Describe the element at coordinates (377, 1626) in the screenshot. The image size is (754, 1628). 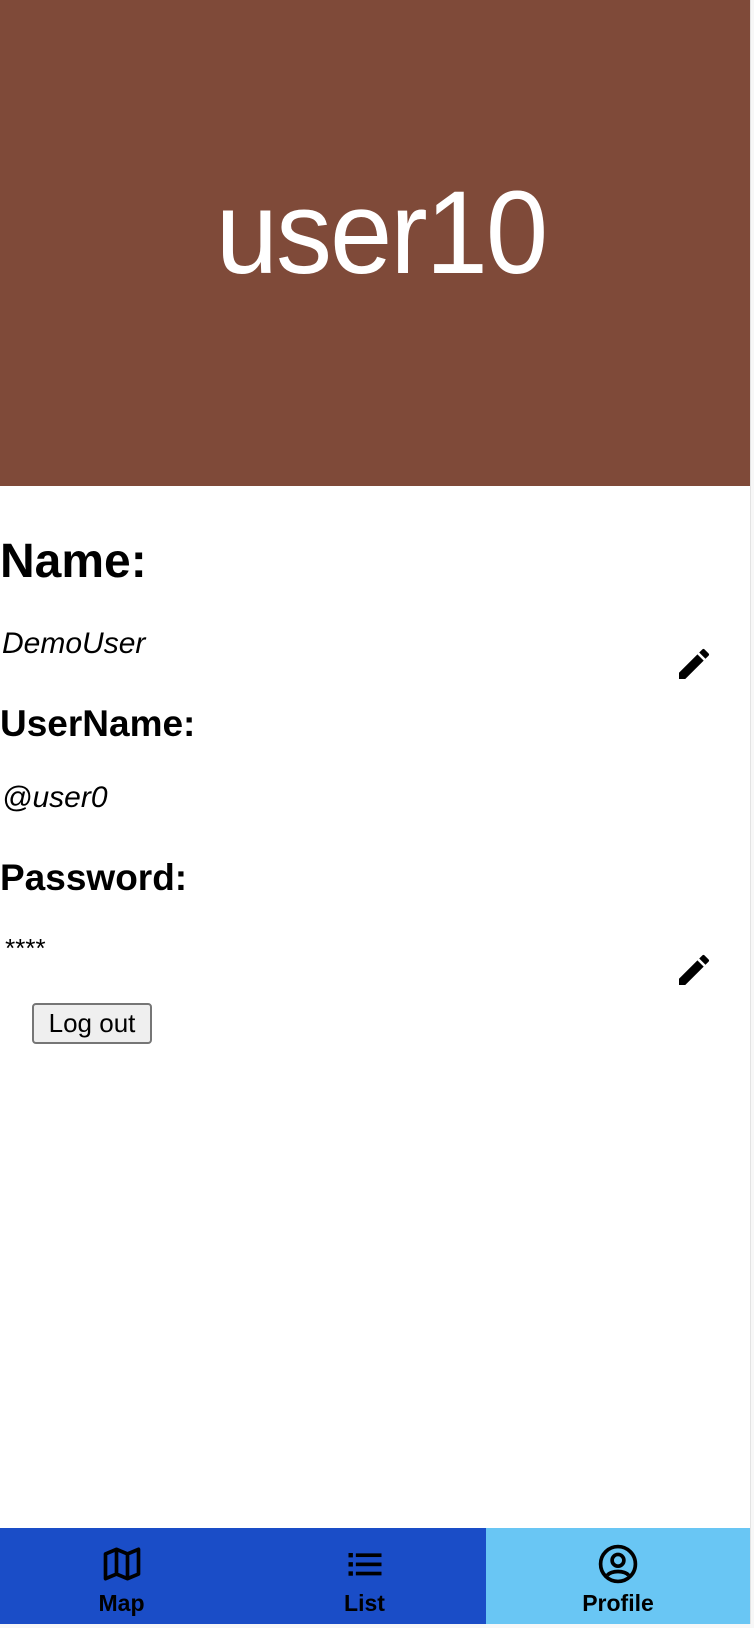
I see `bottom-edge` at that location.